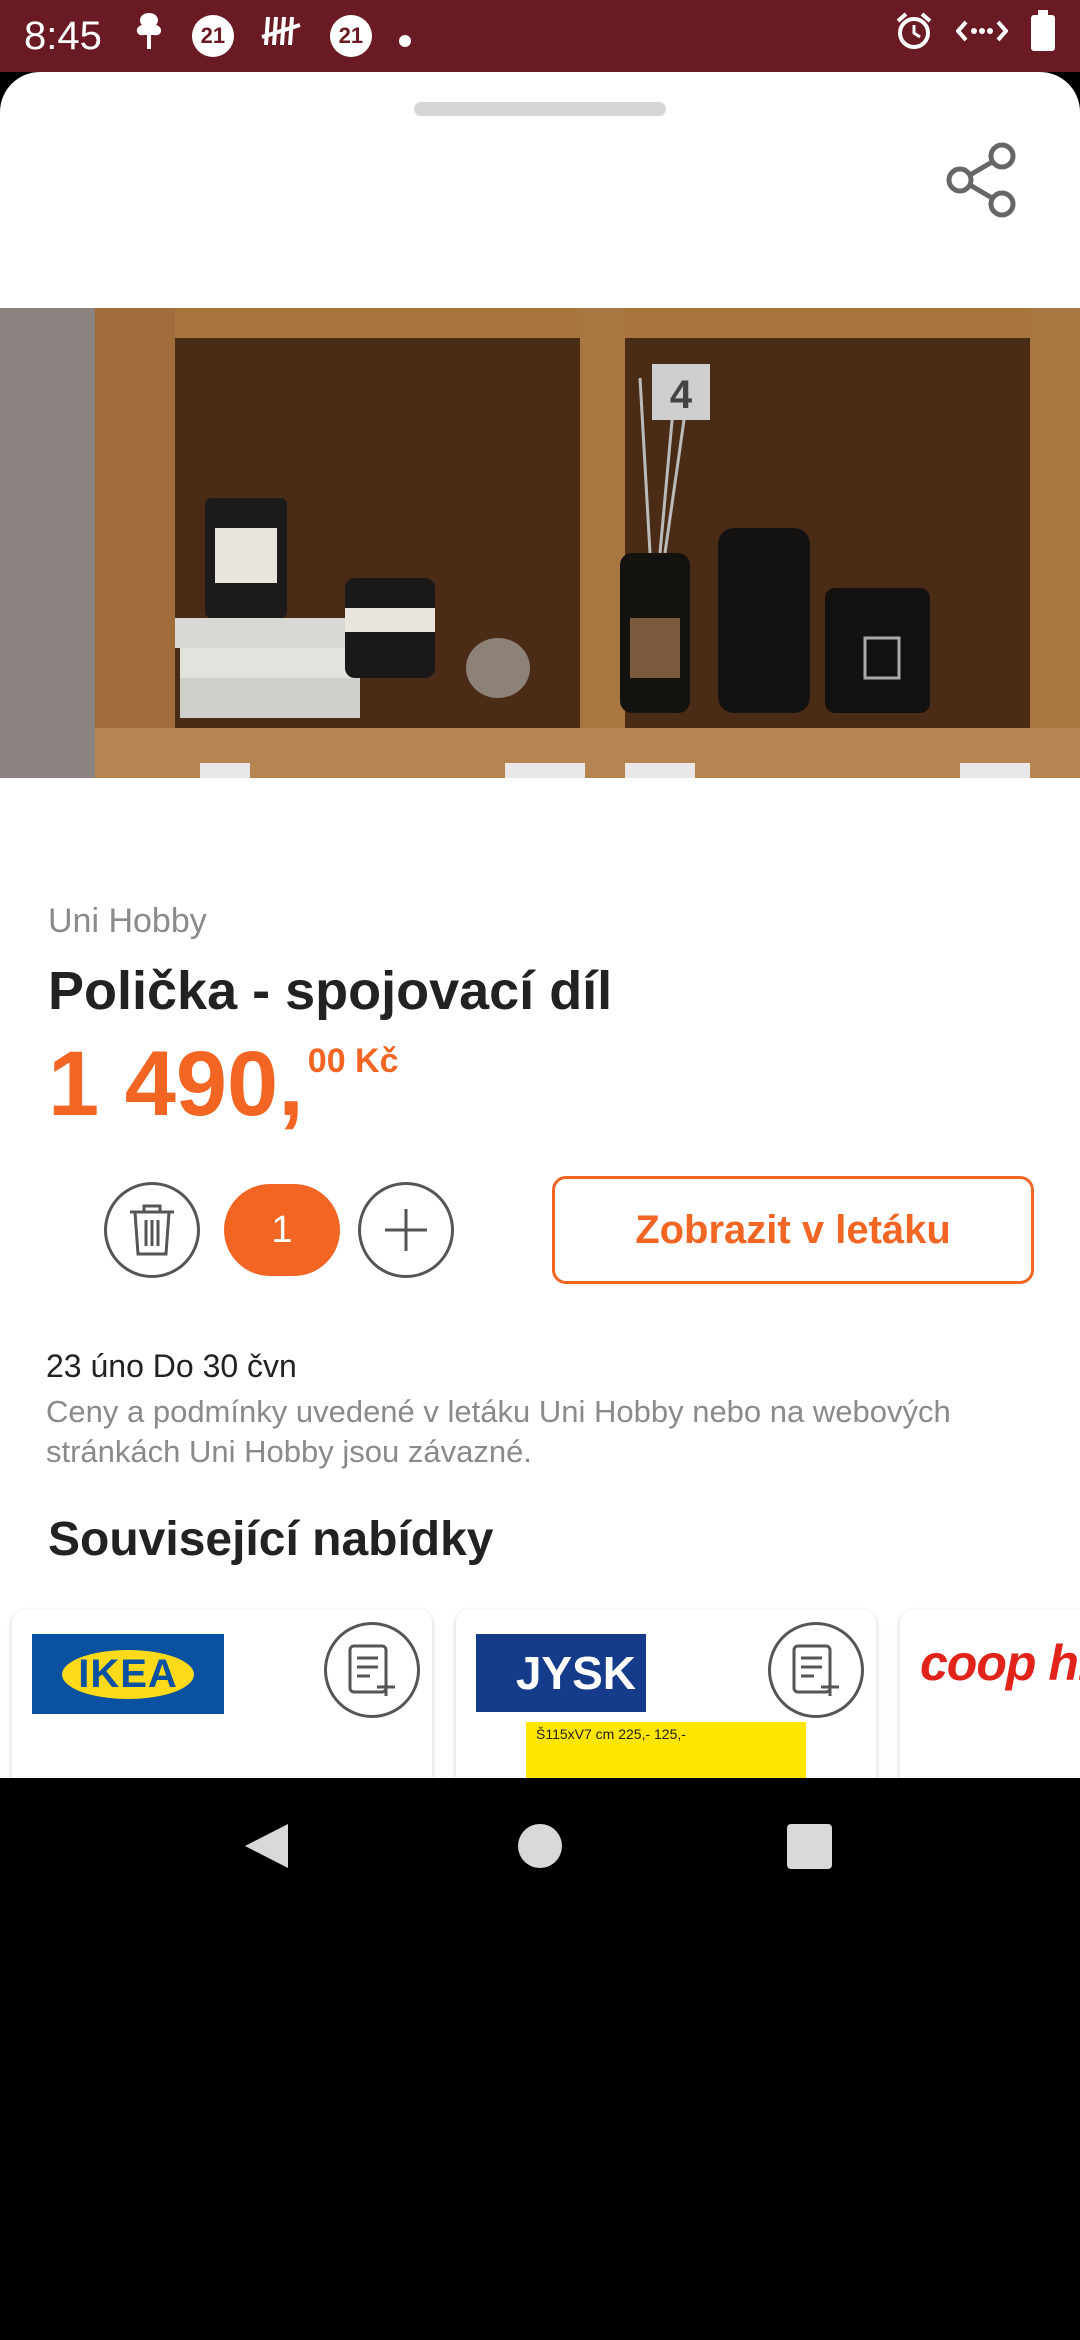  What do you see at coordinates (990, 1694) in the screenshot?
I see `related-offer-card-coop: coop hb` at bounding box center [990, 1694].